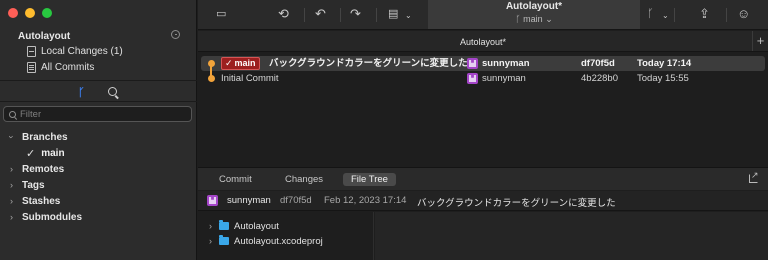 The height and width of the screenshot is (260, 768). I want to click on commit-date: Today 15:55, so click(663, 78).